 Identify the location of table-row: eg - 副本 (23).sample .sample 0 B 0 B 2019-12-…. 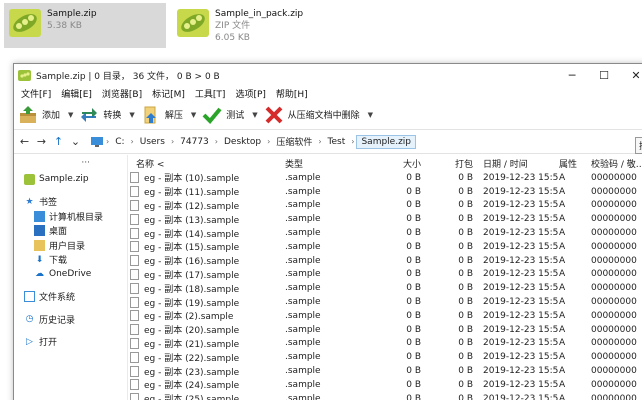
(385, 371).